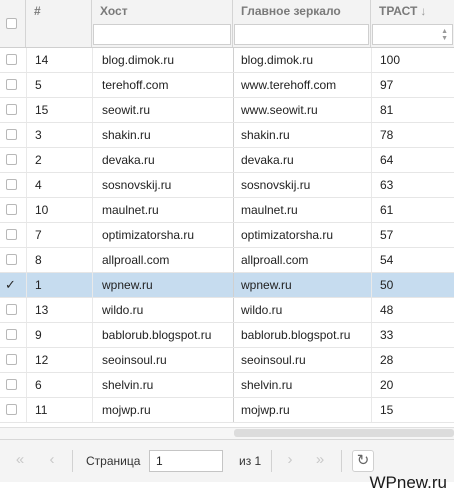 The width and height of the screenshot is (454, 496). I want to click on trust-cell: 78, so click(387, 135).